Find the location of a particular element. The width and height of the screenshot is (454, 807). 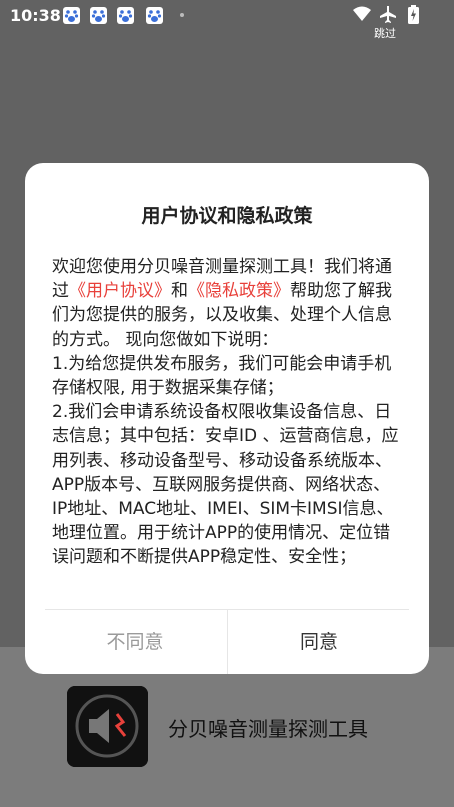

agree-button: 同意 is located at coordinates (319, 642).